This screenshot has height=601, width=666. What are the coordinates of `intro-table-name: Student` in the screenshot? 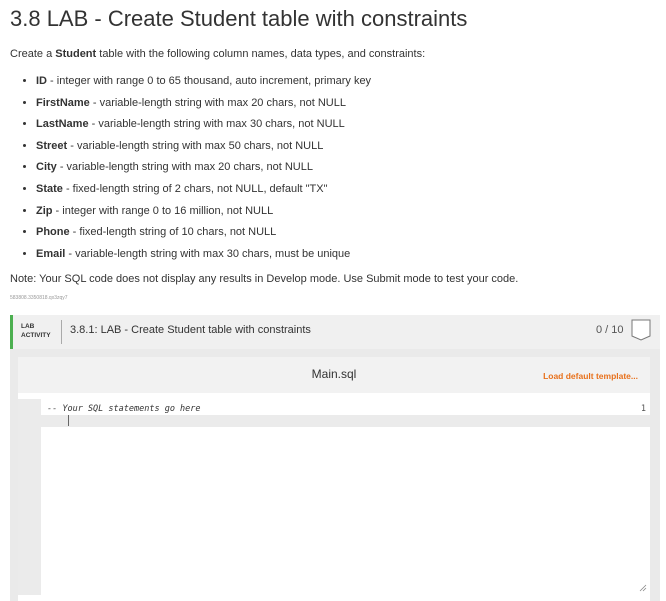 It's located at (76, 54).